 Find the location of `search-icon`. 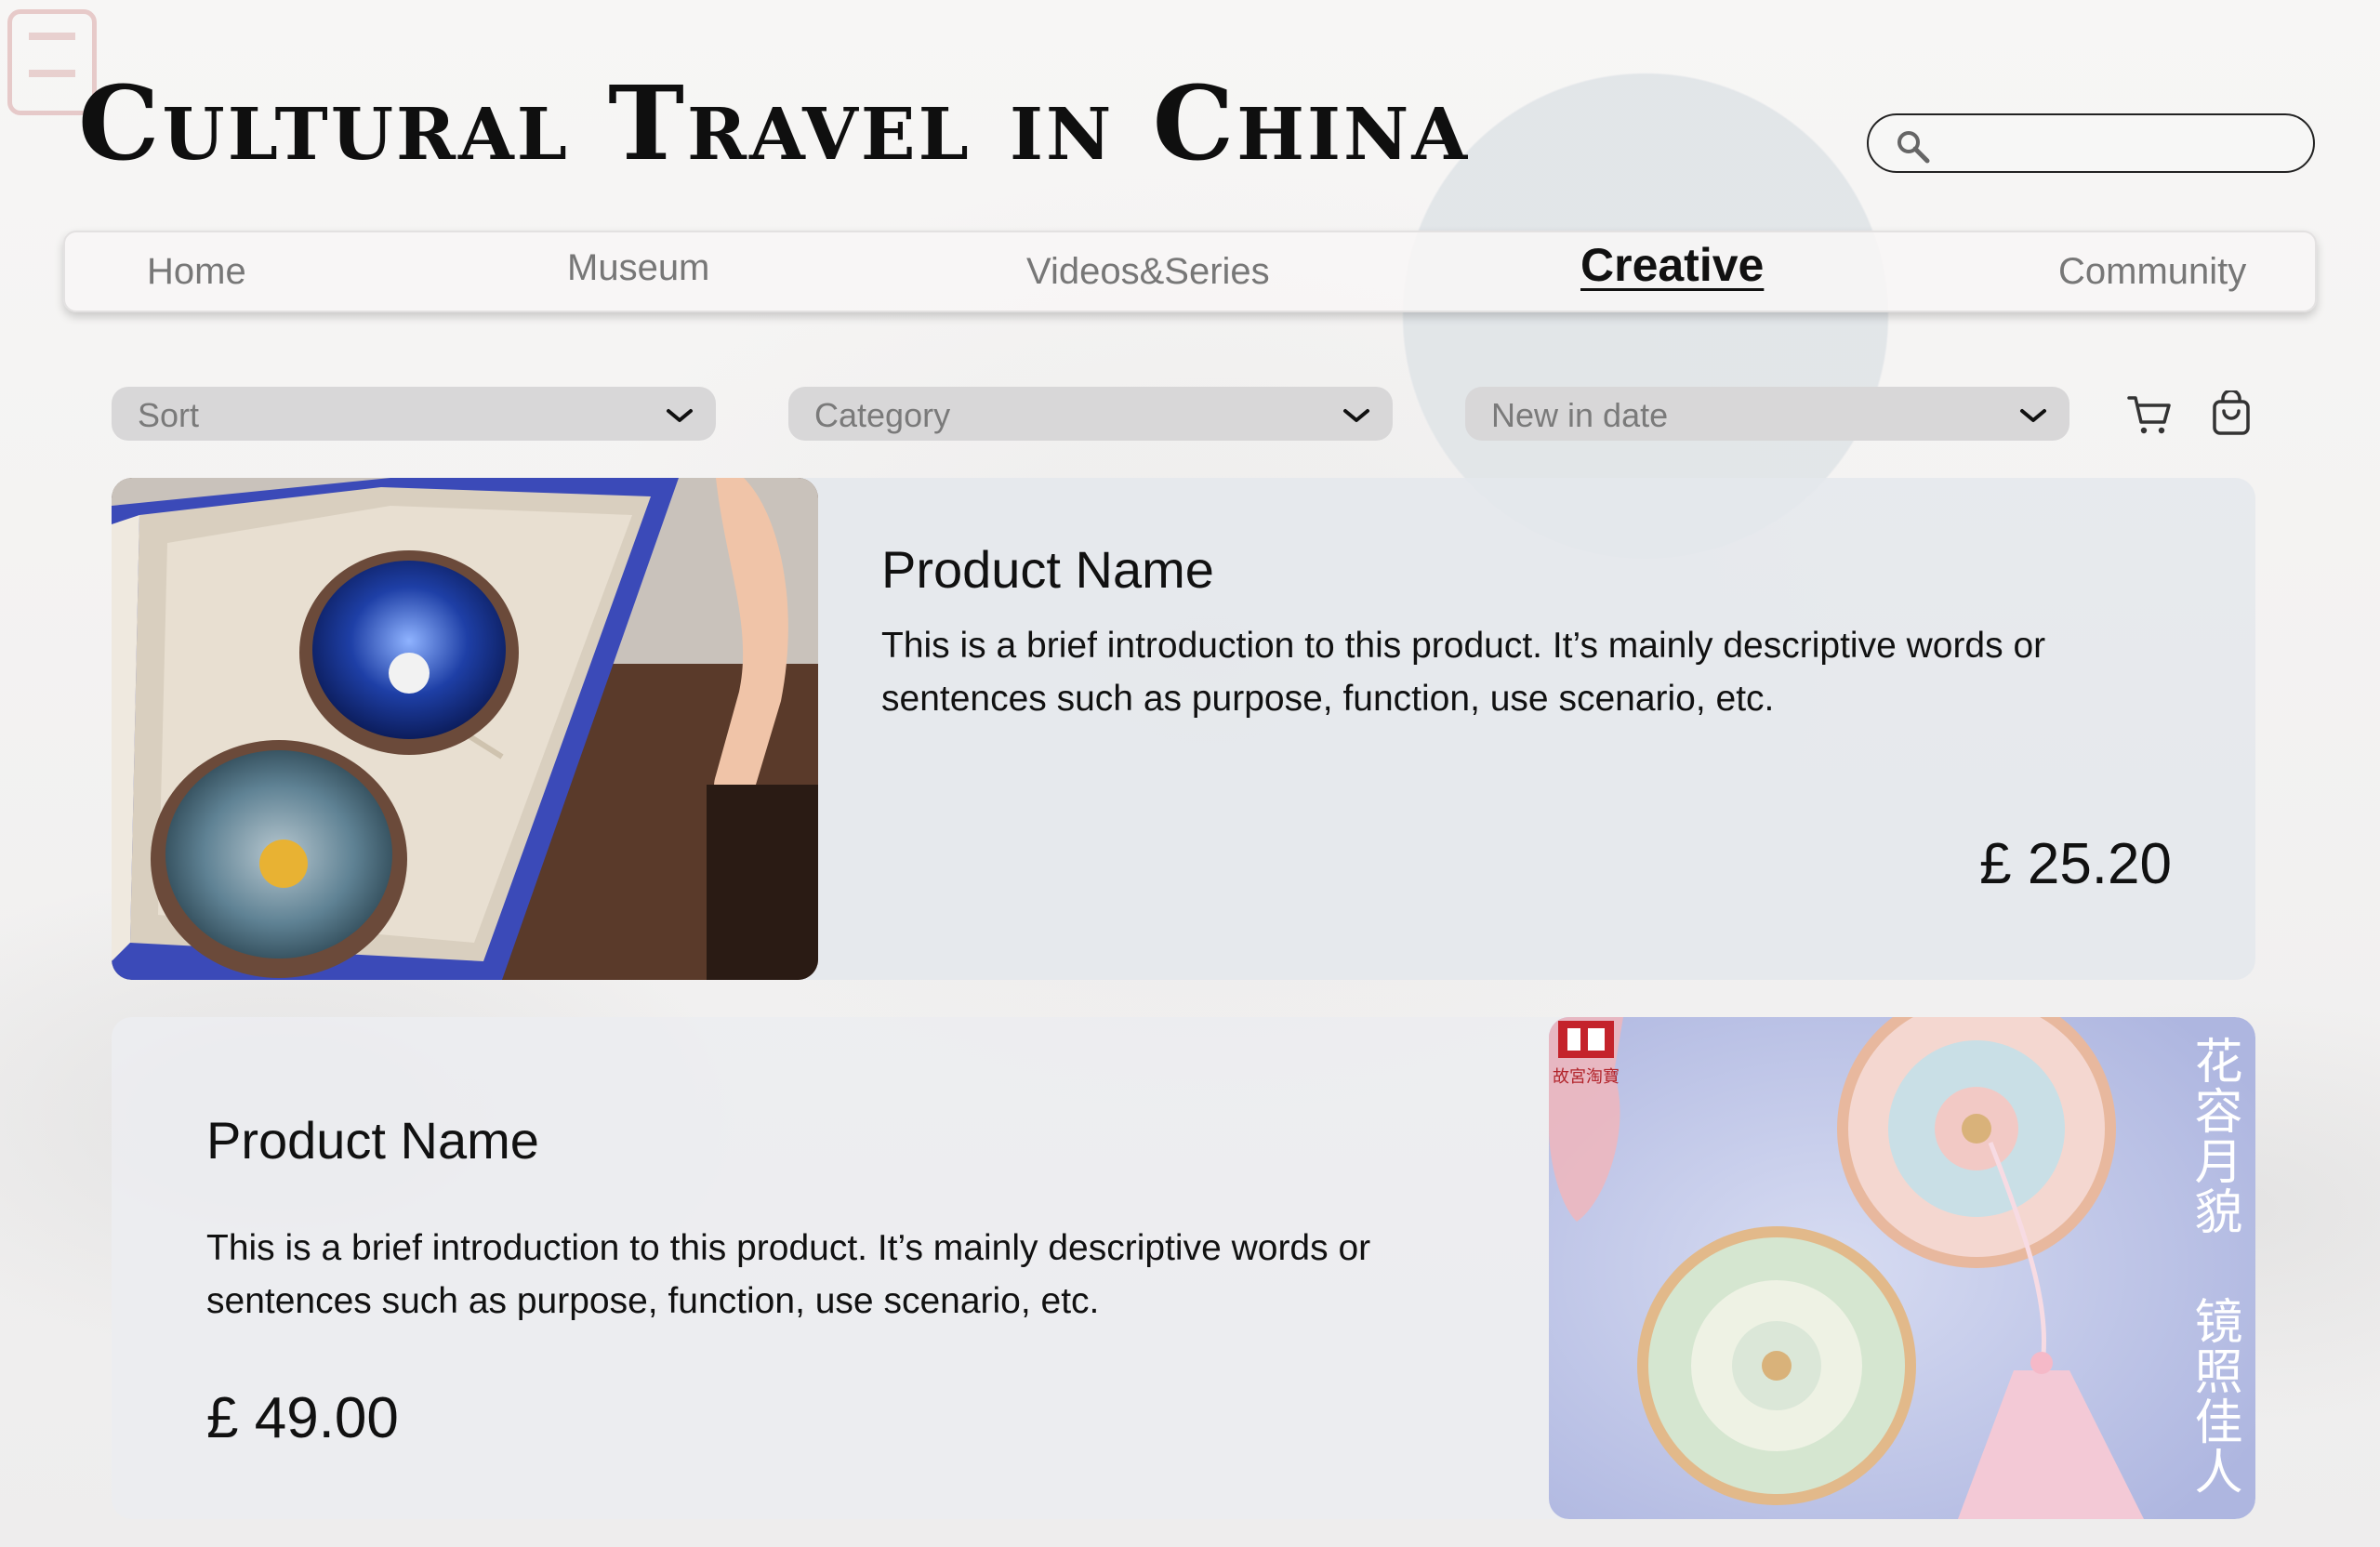

search-icon is located at coordinates (1913, 147).